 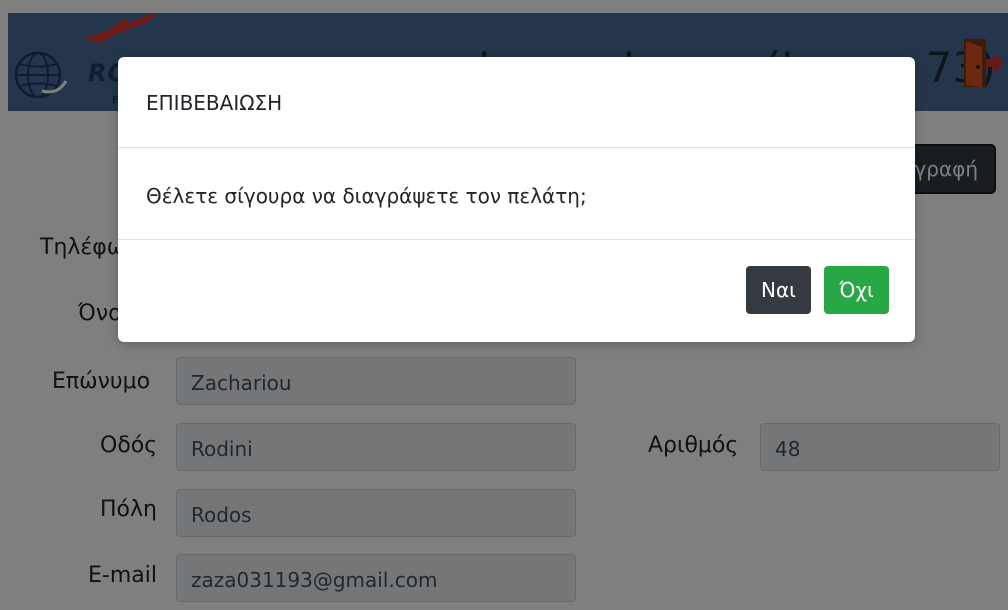 What do you see at coordinates (366, 196) in the screenshot?
I see `dialog-message: Θέλετε σίγουρα να διαγράψετε τον πελάτη;` at bounding box center [366, 196].